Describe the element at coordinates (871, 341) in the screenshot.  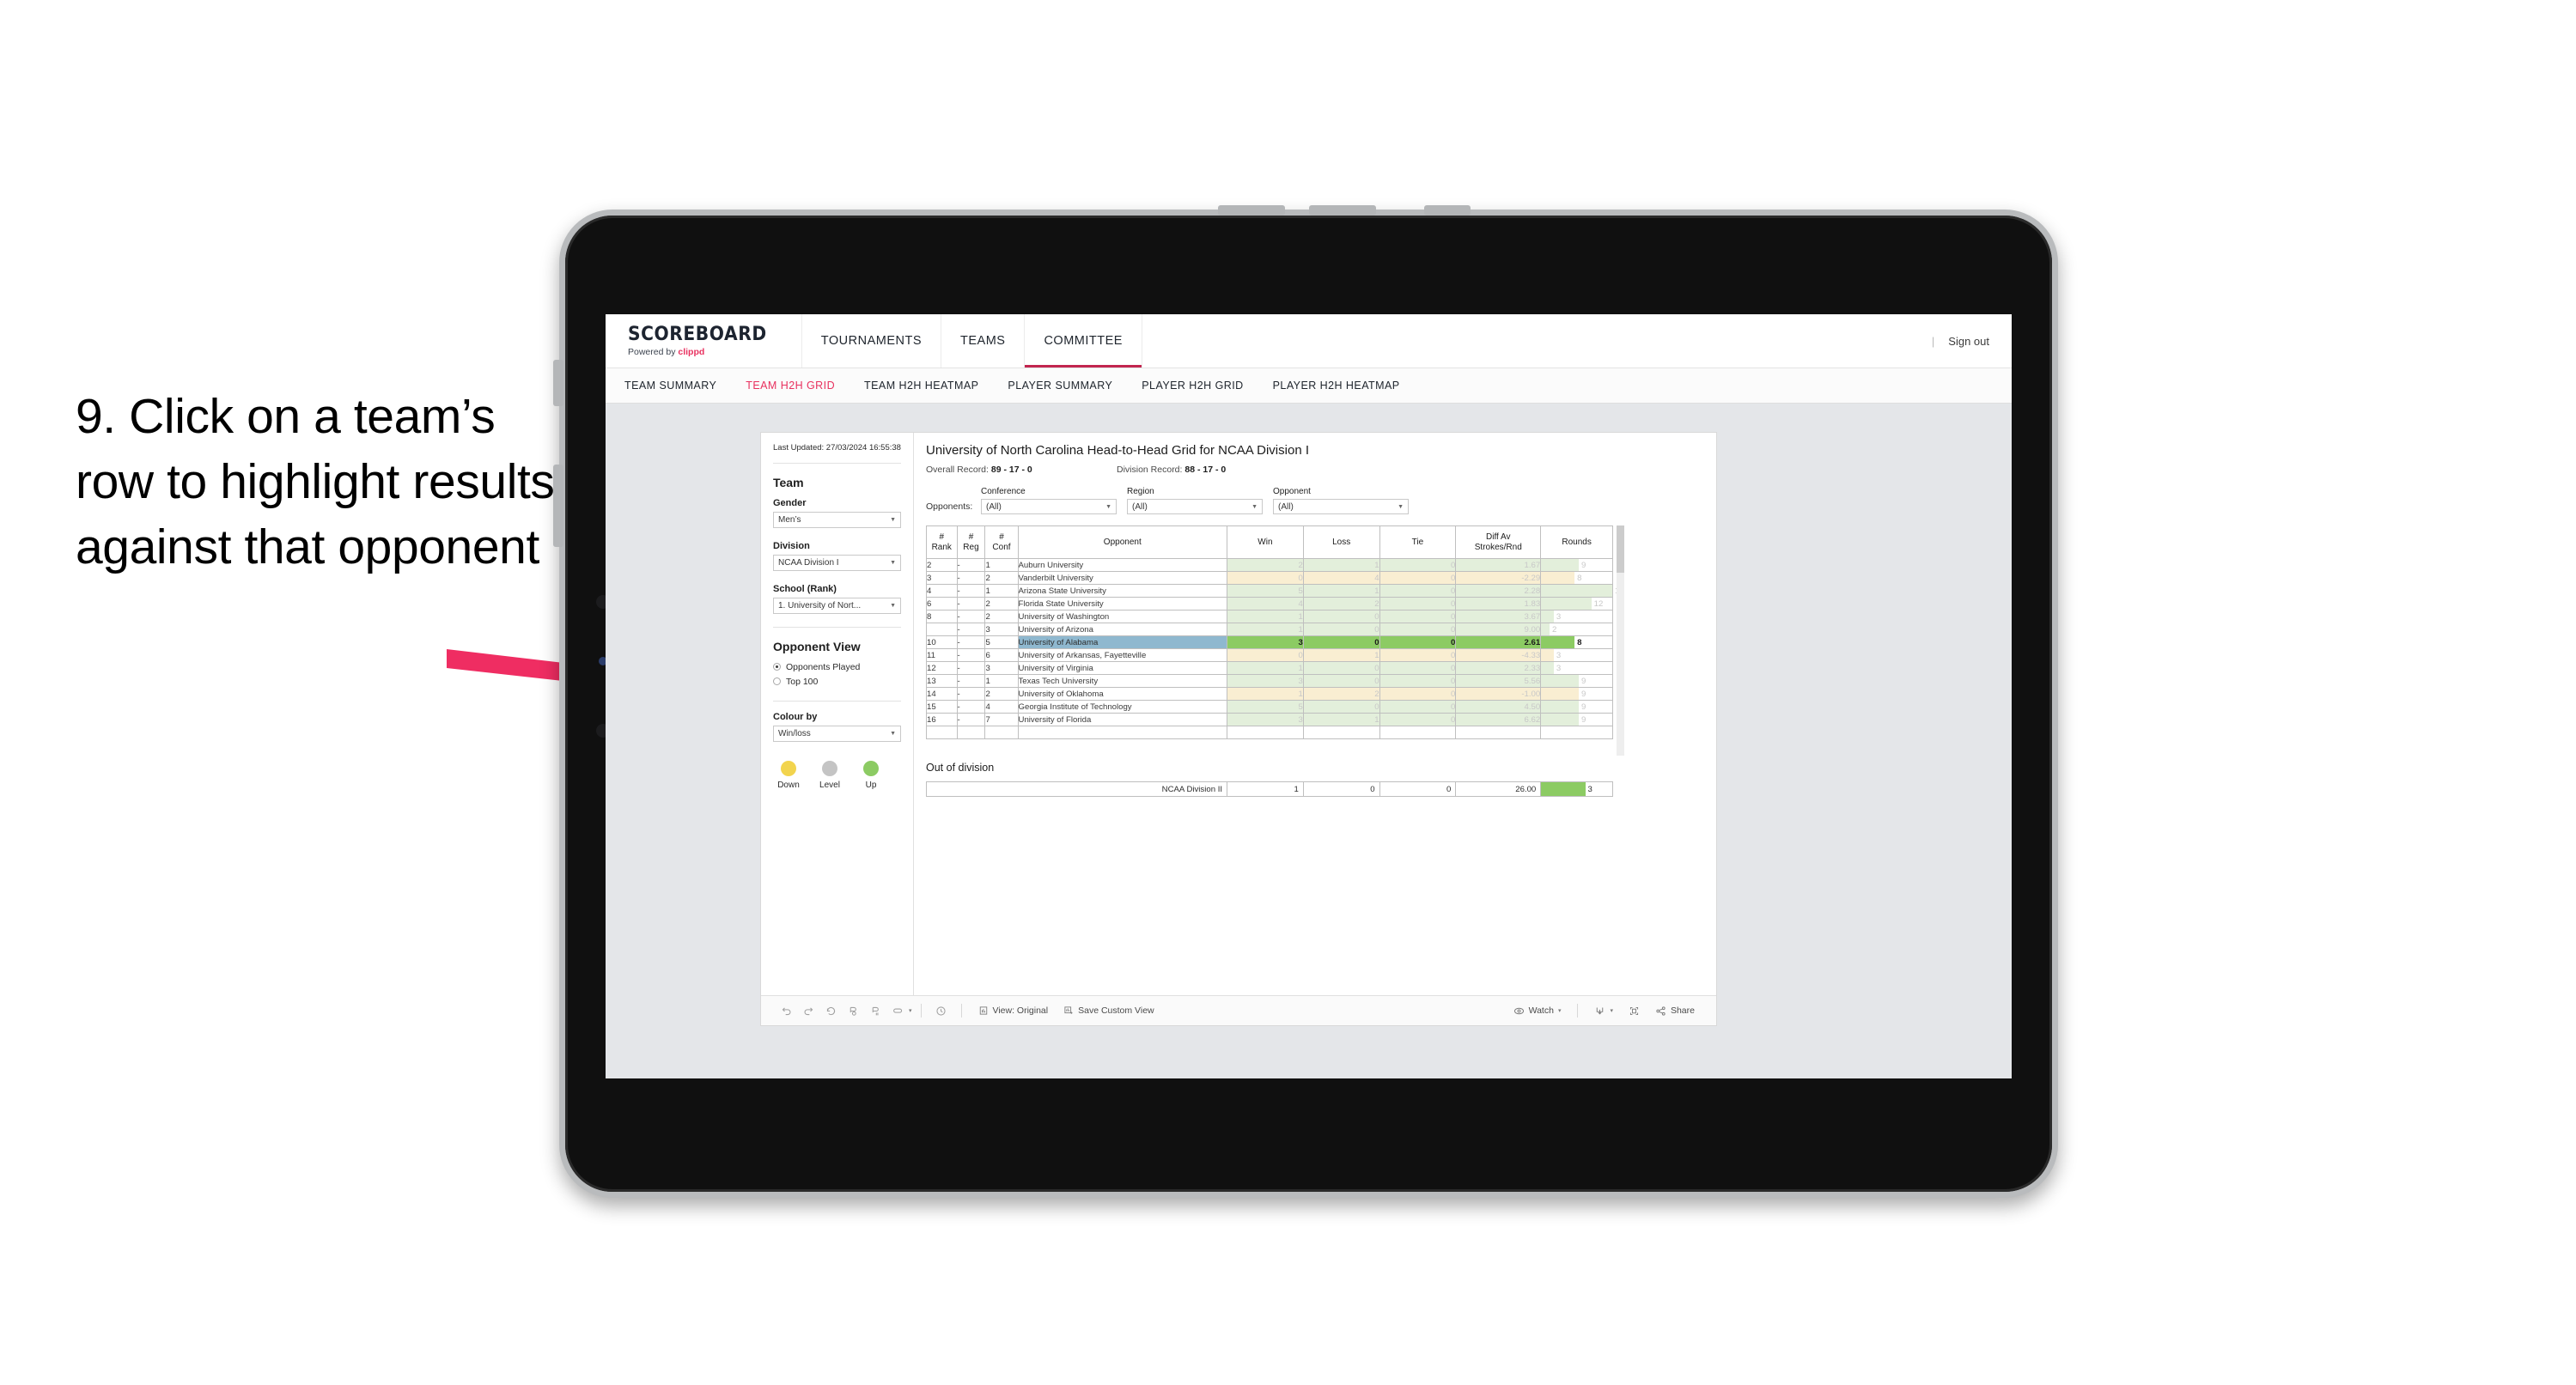
I see `nav-item-tournaments: TOURNAMENTS` at that location.